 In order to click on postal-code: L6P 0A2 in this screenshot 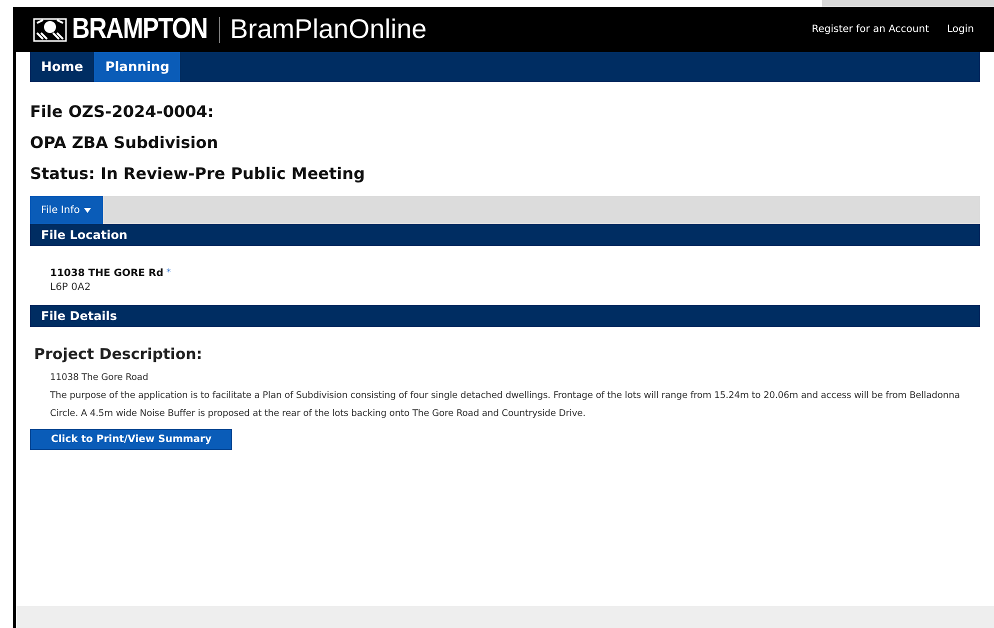, I will do `click(71, 287)`.